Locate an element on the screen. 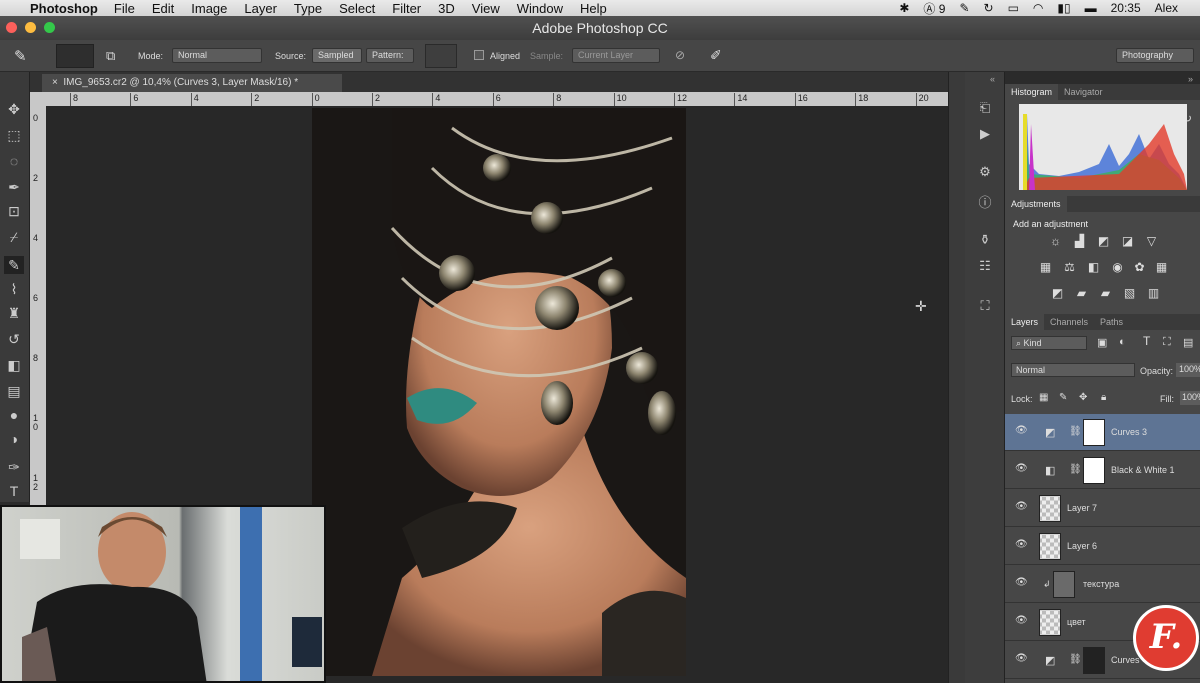 The width and height of the screenshot is (1200, 683). lock-transparent-icon: ▦ is located at coordinates (1043, 397).